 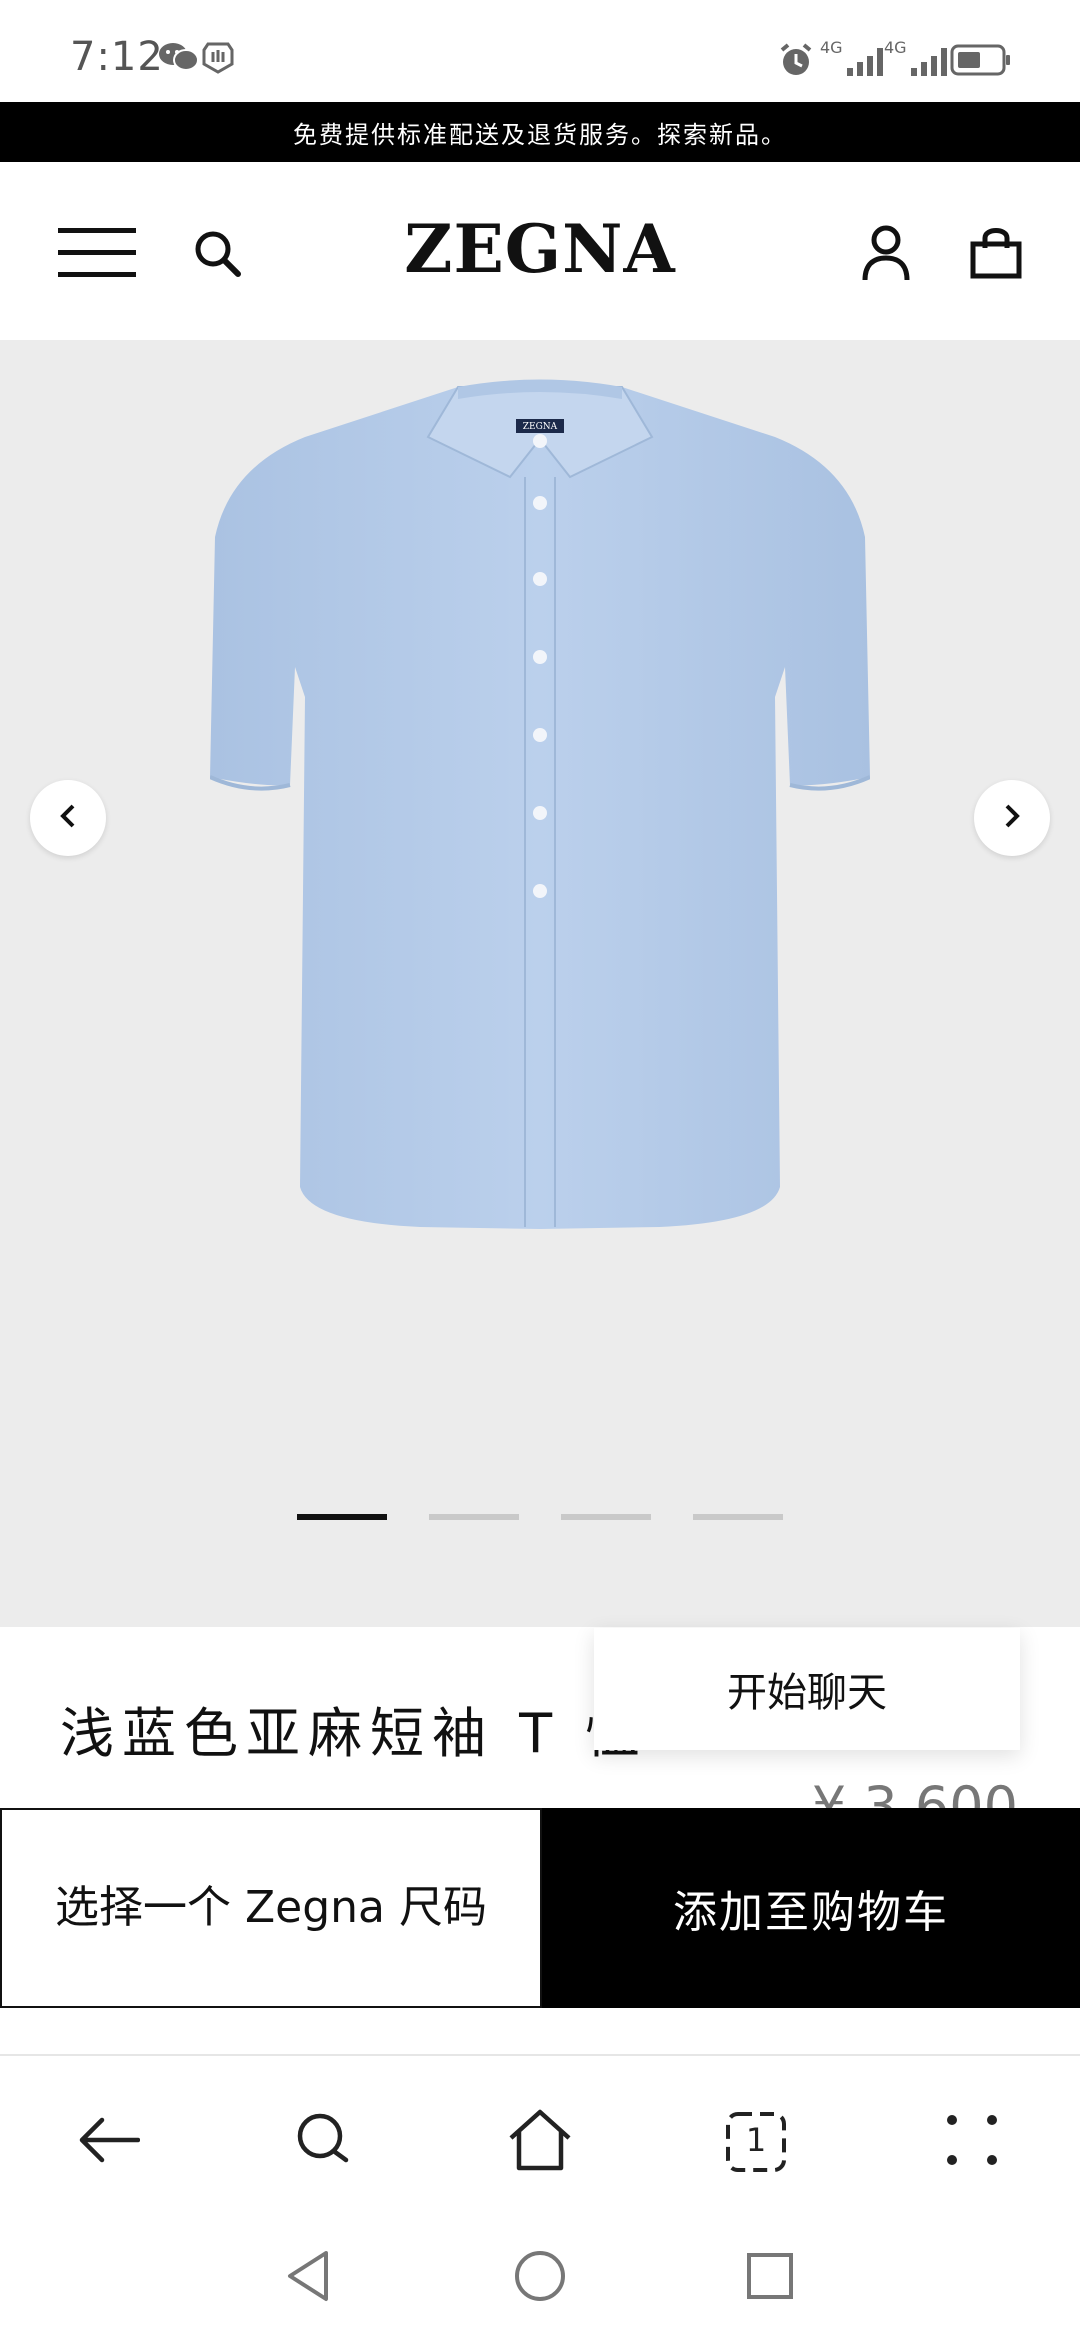 What do you see at coordinates (179, 59) in the screenshot?
I see `wechat-icon` at bounding box center [179, 59].